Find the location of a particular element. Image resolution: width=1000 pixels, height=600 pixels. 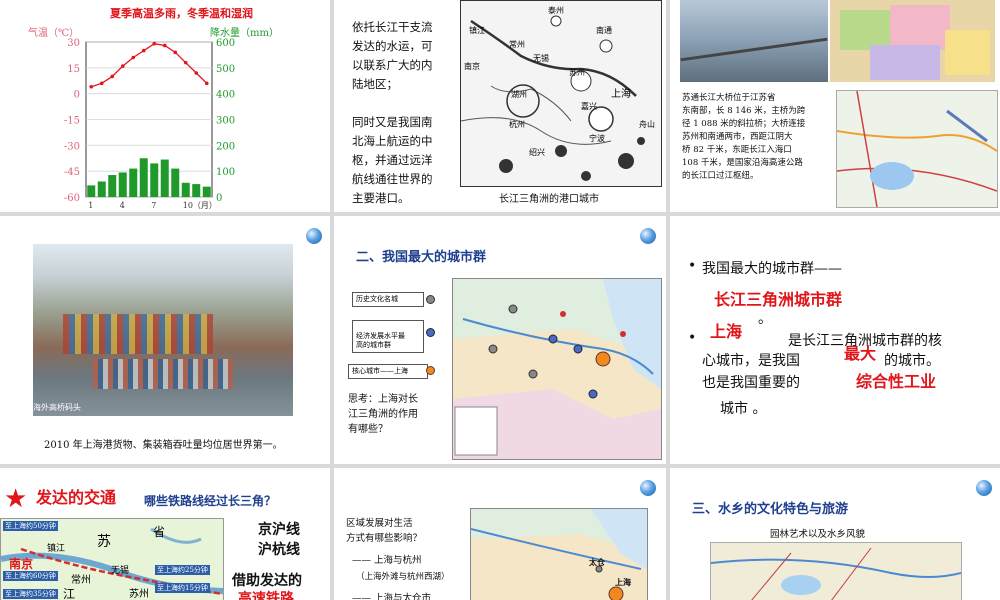

tourism-caption: 园林艺术以及水乡风貌 is located at coordinates (818, 534).